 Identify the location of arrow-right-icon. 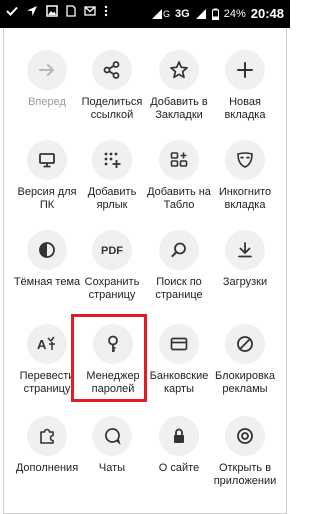
(47, 70).